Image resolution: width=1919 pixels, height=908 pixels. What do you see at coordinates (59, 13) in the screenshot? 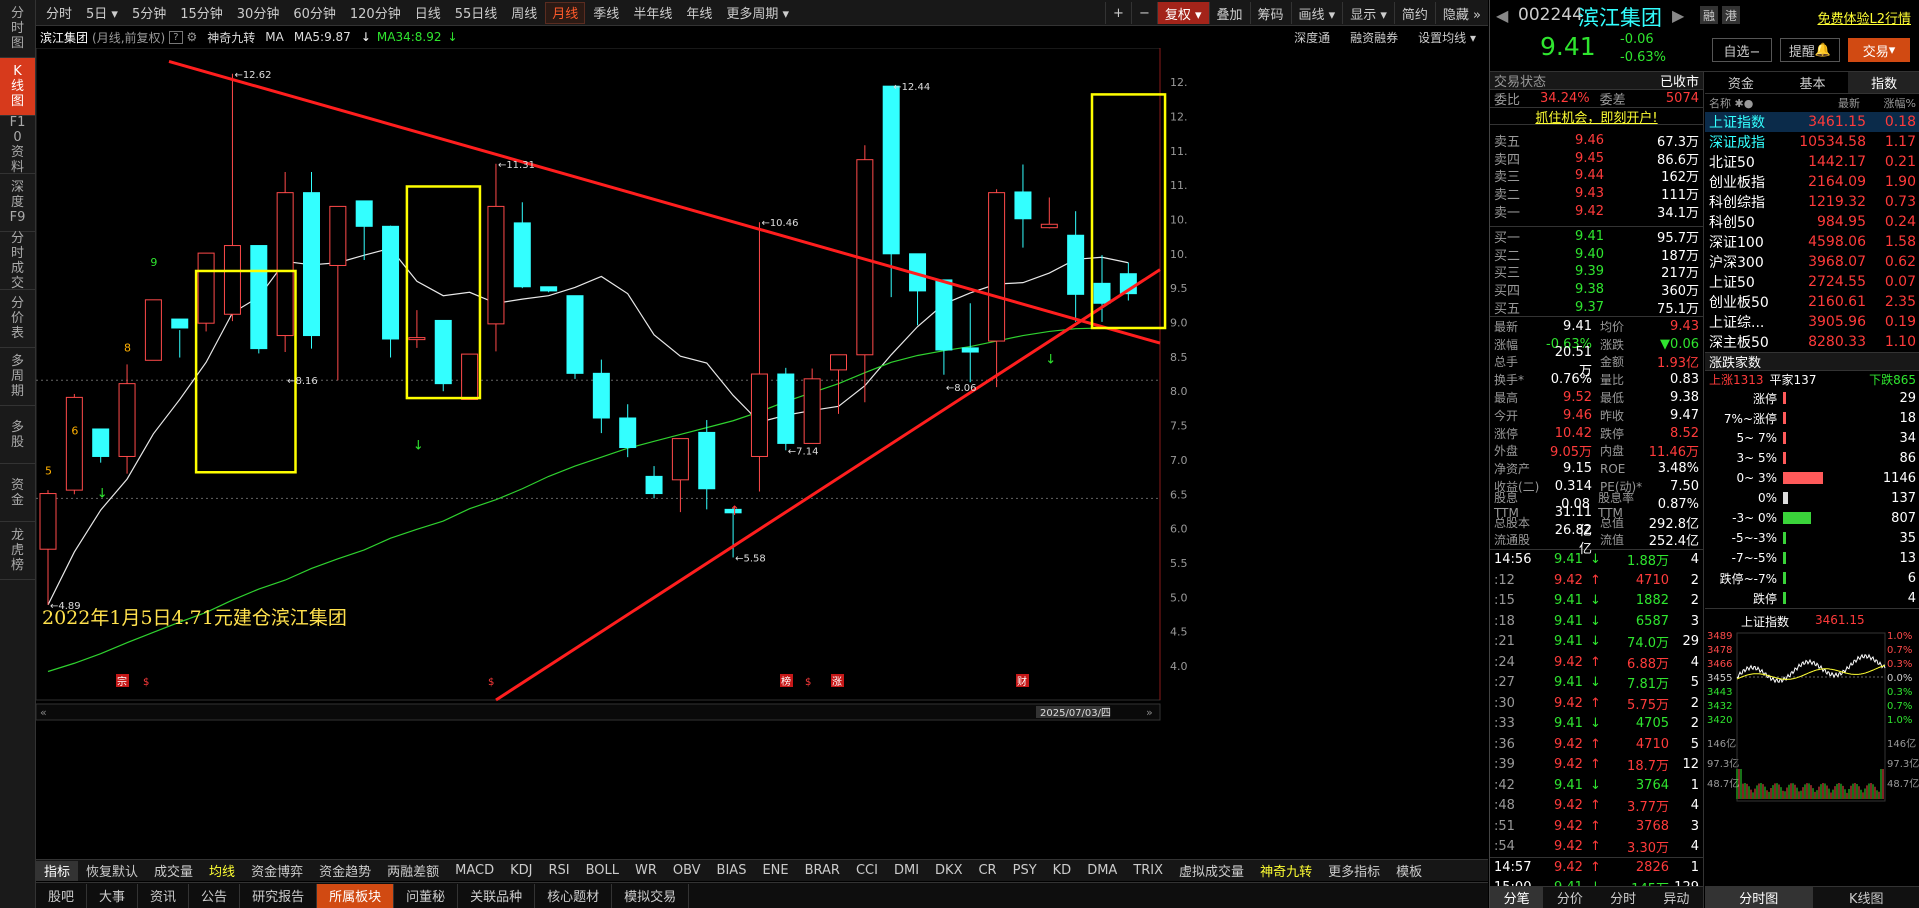
I see `period-0: 分时` at bounding box center [59, 13].